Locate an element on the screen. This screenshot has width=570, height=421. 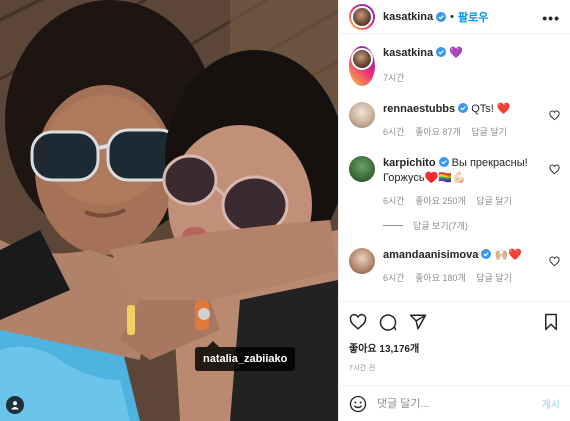
view-replies-label: 답글 보기(7개) is located at coordinates (440, 226).